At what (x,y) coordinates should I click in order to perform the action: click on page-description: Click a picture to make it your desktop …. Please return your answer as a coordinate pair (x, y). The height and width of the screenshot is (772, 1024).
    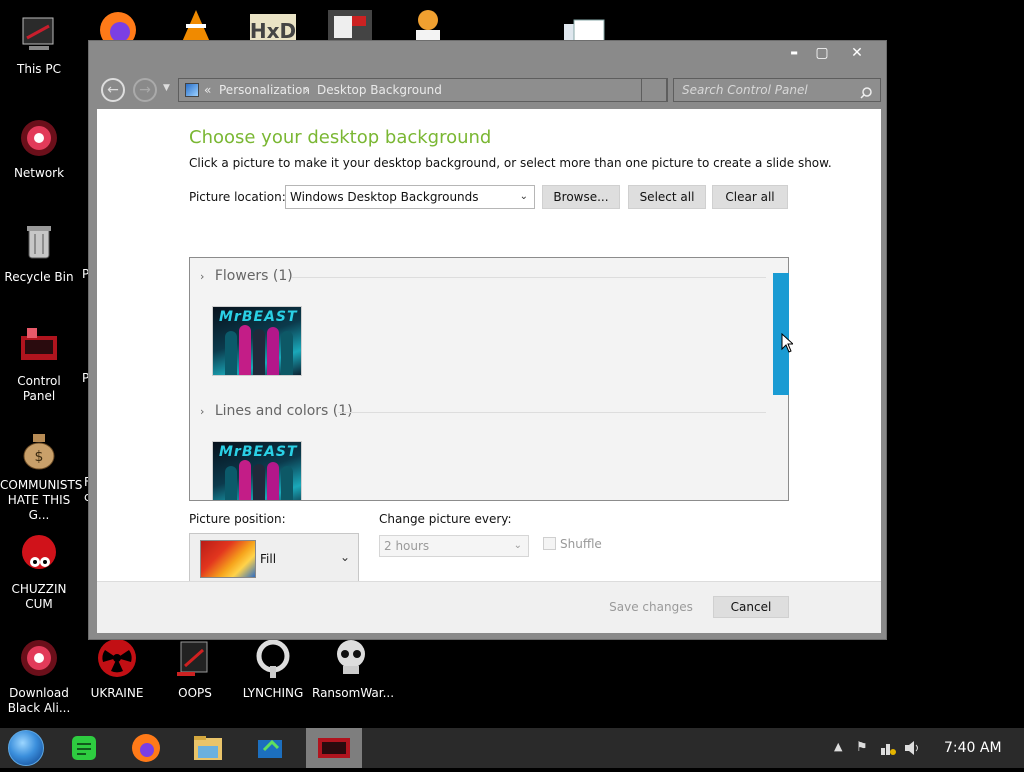
    Looking at the image, I should click on (510, 163).